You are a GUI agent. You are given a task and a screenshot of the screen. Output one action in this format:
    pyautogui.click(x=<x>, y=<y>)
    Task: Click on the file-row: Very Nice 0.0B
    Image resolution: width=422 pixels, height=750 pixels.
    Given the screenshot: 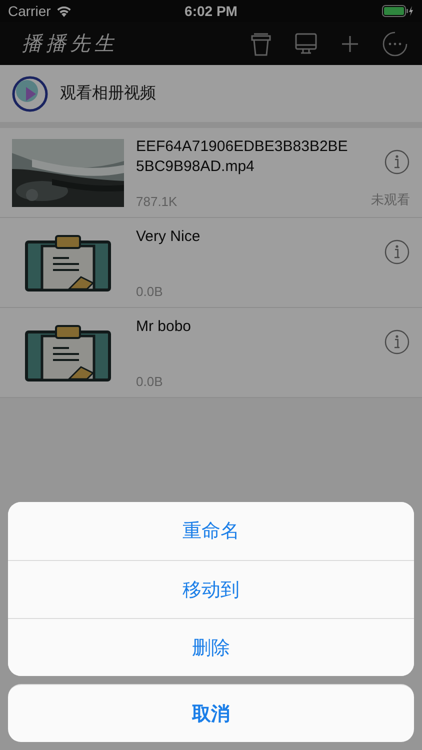 What is the action you would take?
    pyautogui.click(x=211, y=263)
    